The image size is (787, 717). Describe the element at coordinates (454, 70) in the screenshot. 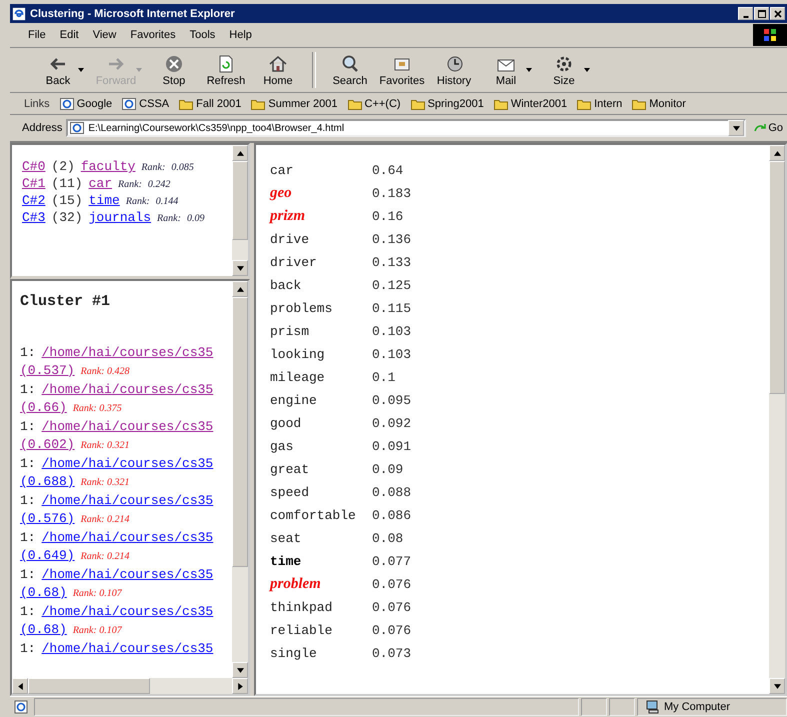

I see `toolbar-button: History` at that location.